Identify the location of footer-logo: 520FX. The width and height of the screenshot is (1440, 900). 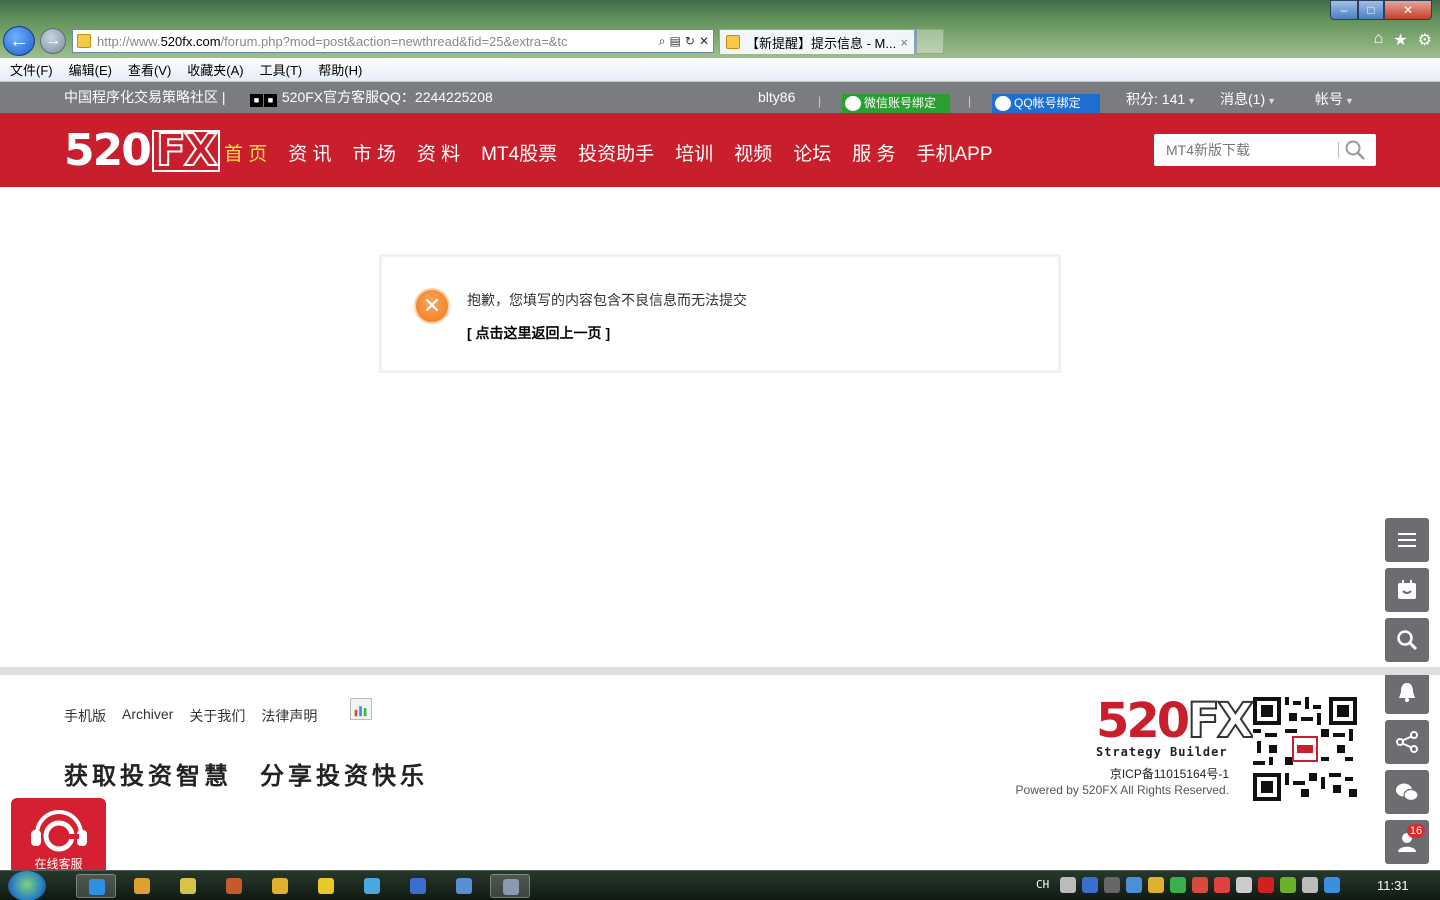
(1175, 721).